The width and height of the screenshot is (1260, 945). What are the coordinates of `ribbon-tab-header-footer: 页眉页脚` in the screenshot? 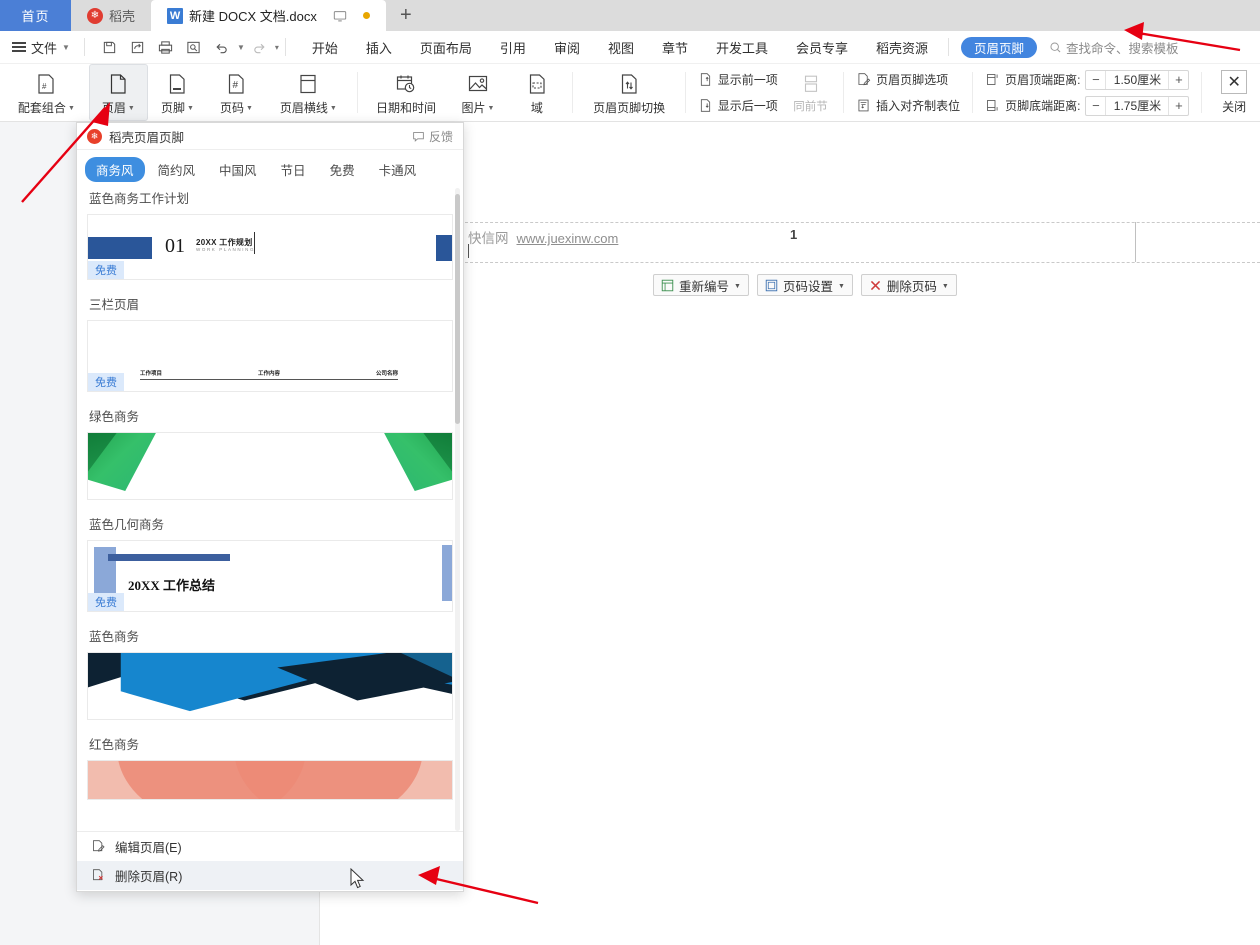 It's located at (999, 47).